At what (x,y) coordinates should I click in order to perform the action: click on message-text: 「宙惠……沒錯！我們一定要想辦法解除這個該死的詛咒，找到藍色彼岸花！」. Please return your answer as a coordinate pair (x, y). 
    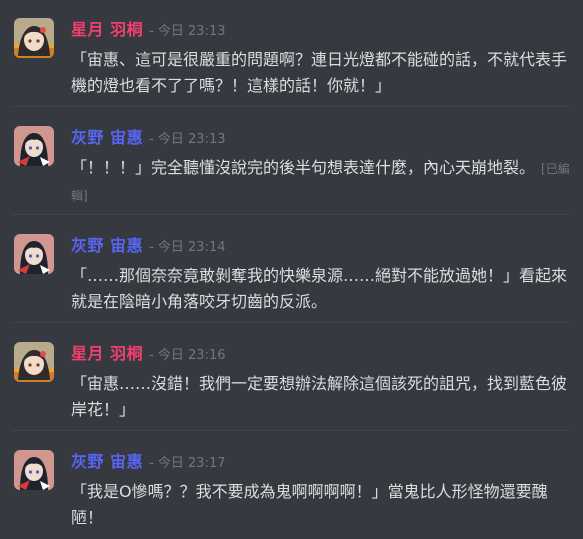
    Looking at the image, I should click on (321, 397).